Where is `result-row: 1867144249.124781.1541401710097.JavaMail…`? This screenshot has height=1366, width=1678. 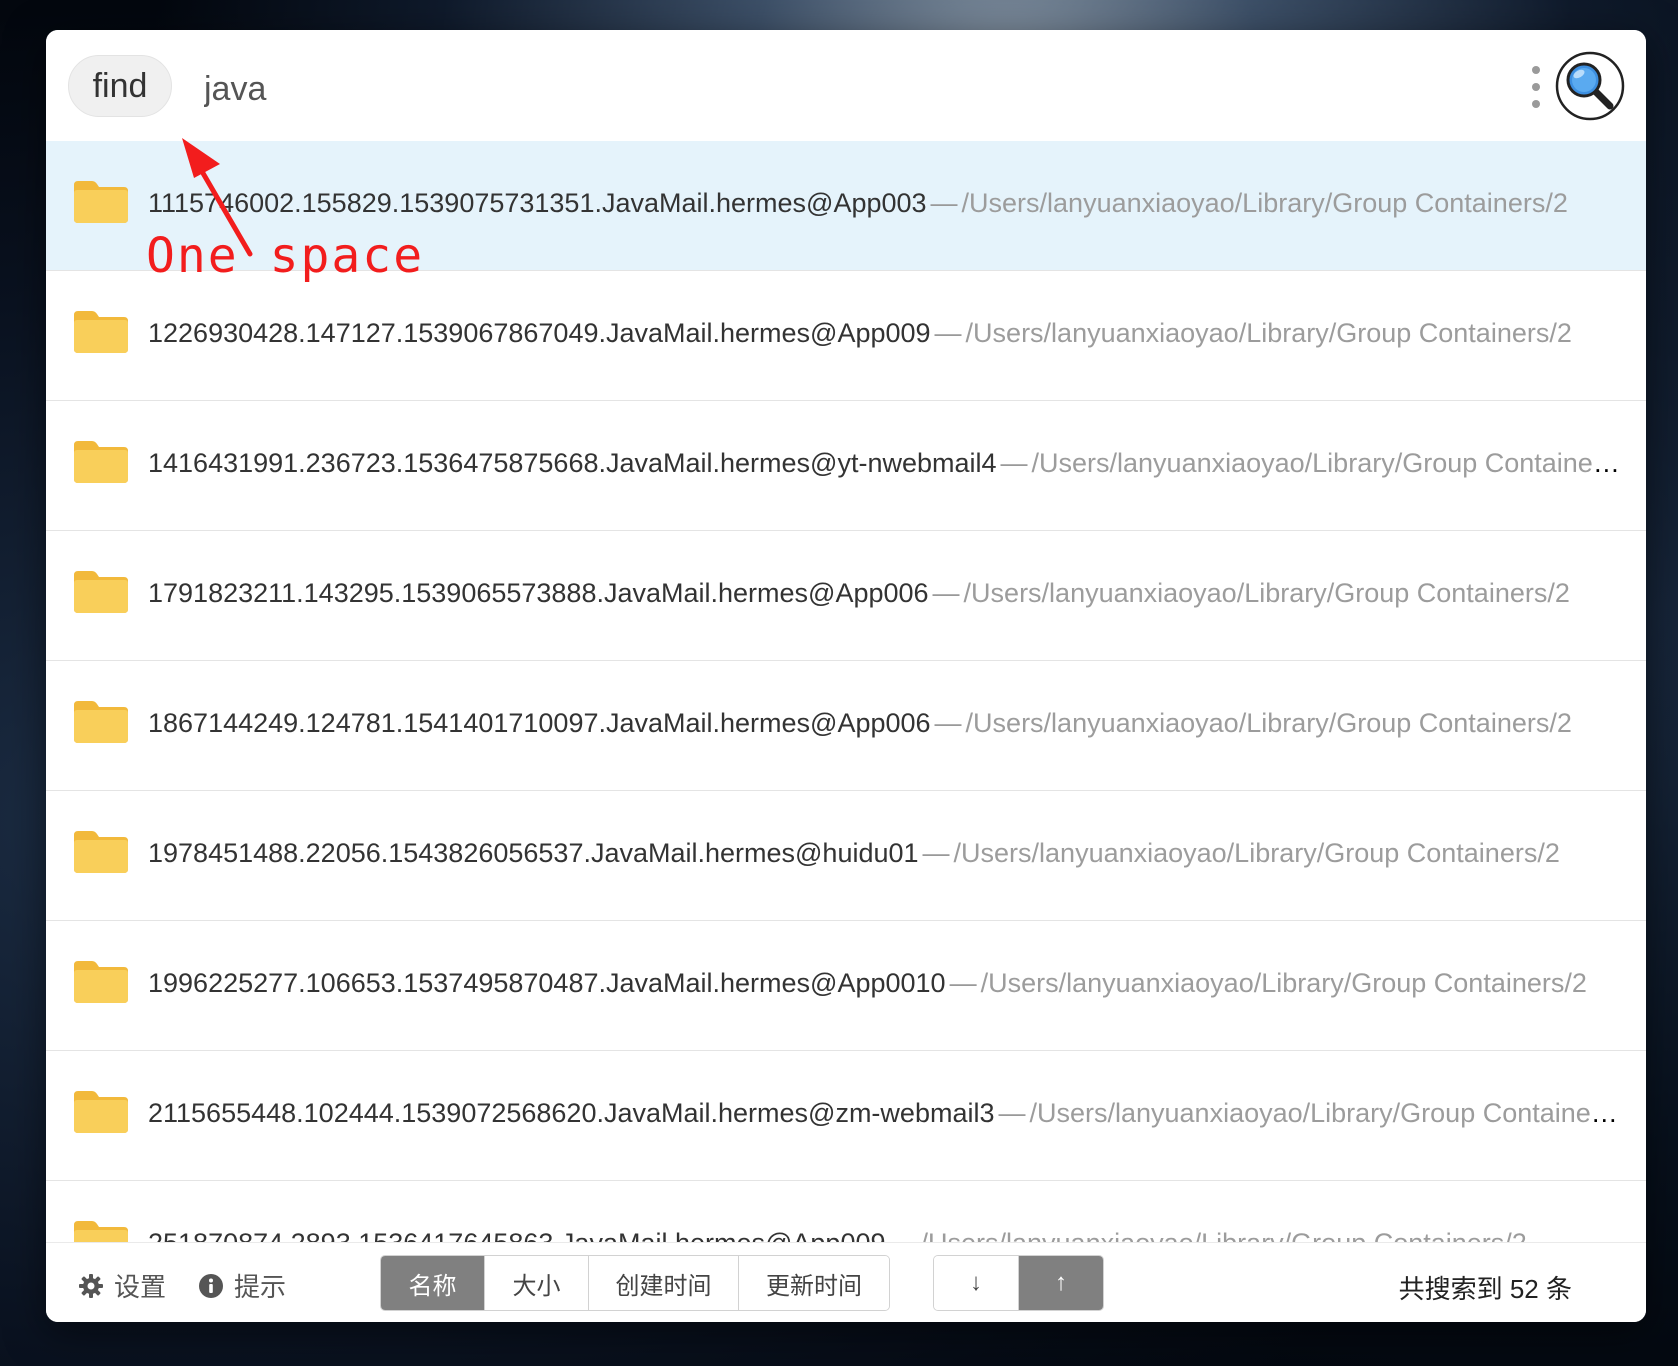 result-row: 1867144249.124781.1541401710097.JavaMail… is located at coordinates (846, 726).